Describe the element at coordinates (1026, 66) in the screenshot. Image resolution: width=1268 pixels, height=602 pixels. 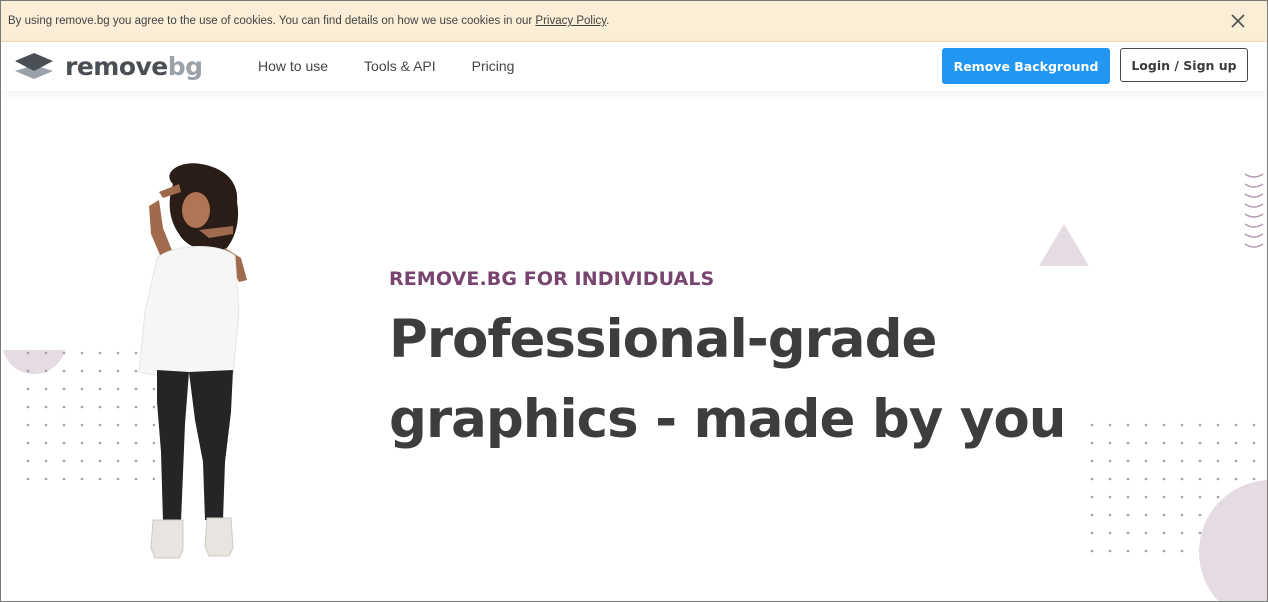
I see `remove-background-button: Remove Background` at that location.